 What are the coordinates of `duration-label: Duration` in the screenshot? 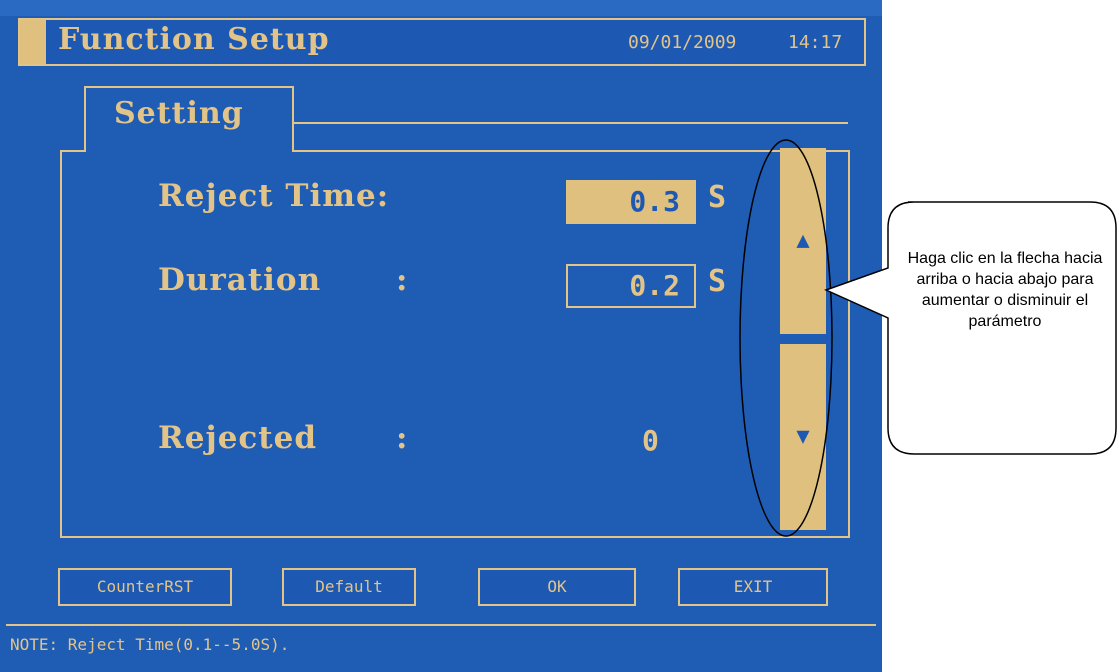 It's located at (240, 280).